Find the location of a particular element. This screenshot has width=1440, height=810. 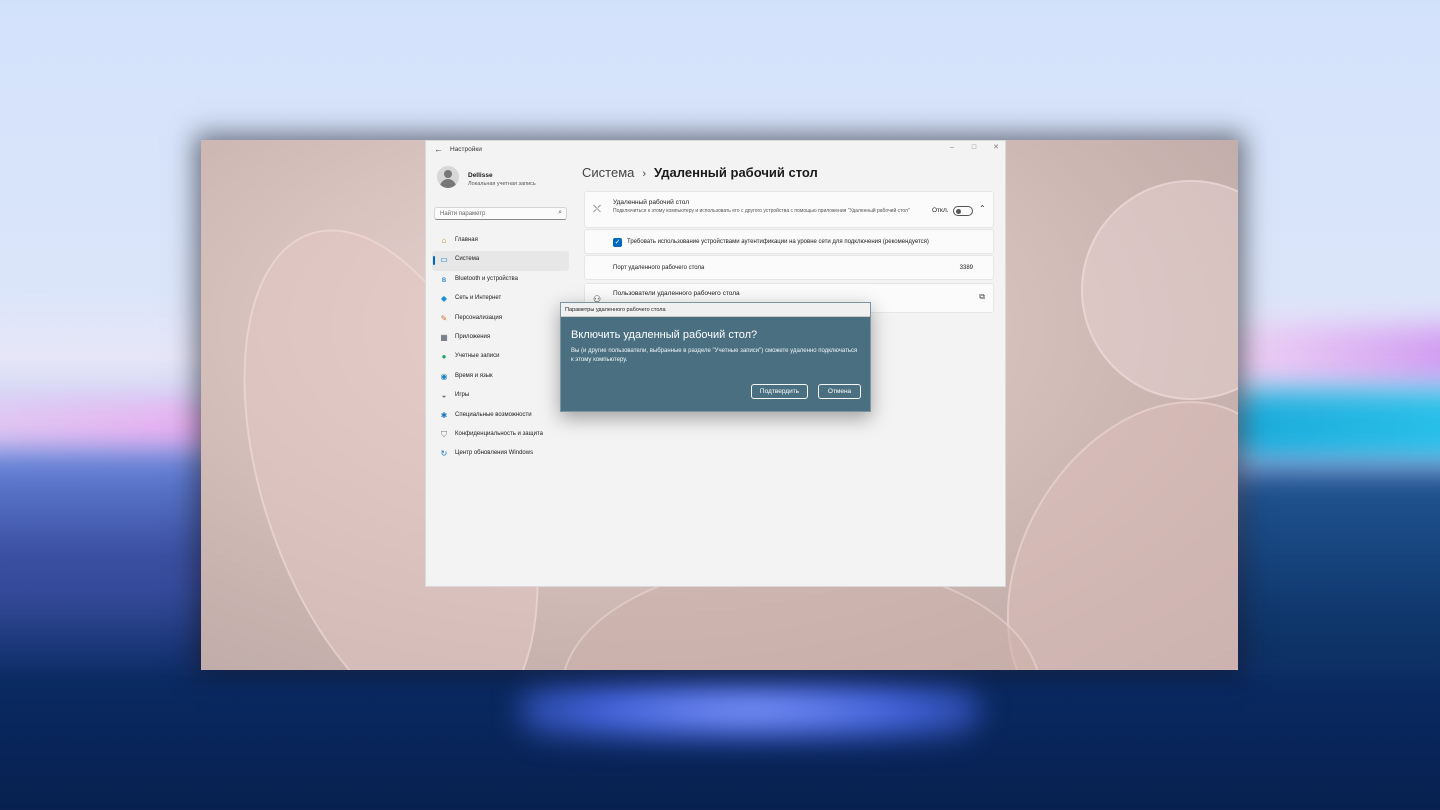

user-profile: Dellisse Локальная учетная запись is located at coordinates (507, 179).